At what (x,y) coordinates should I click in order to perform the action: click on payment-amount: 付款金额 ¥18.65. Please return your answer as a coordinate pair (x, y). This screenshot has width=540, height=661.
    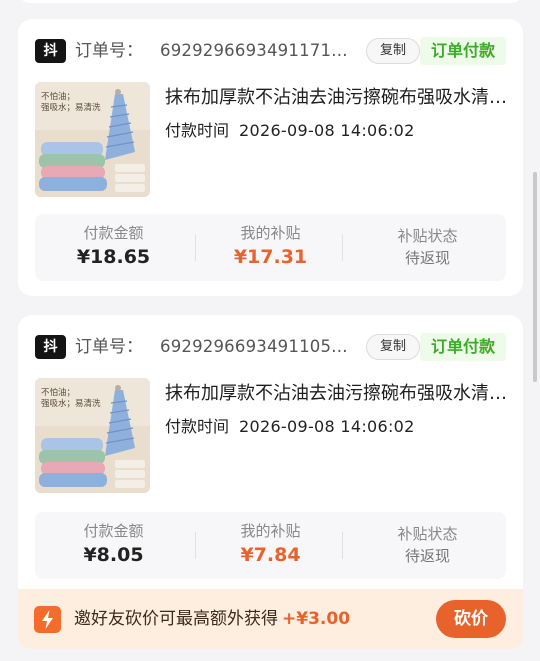
    Looking at the image, I should click on (113, 247).